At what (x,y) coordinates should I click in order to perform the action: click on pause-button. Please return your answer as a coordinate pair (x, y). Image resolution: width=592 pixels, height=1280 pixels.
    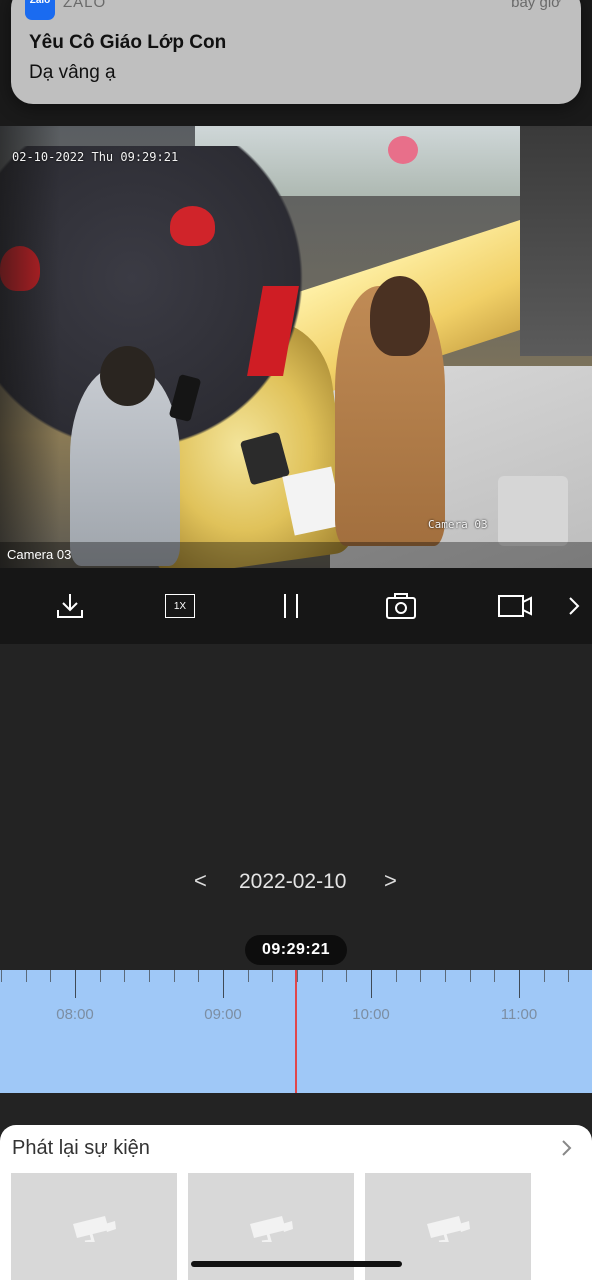
    Looking at the image, I should click on (291, 606).